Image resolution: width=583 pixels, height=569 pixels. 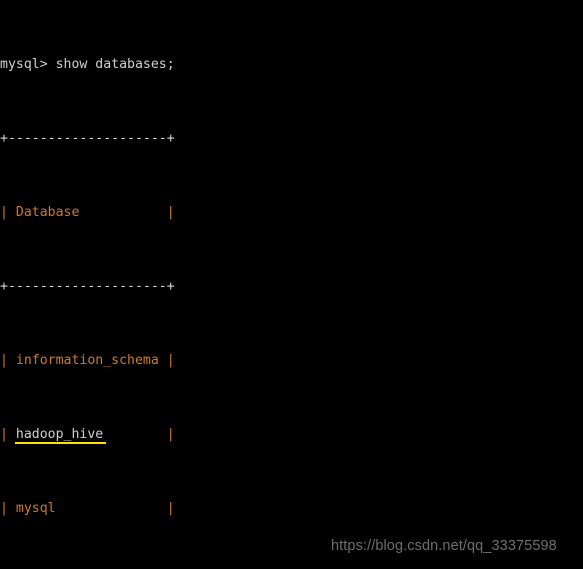 I want to click on watermark-blog-url: https://blog.csdn.net/qq_33375598, so click(x=444, y=546).